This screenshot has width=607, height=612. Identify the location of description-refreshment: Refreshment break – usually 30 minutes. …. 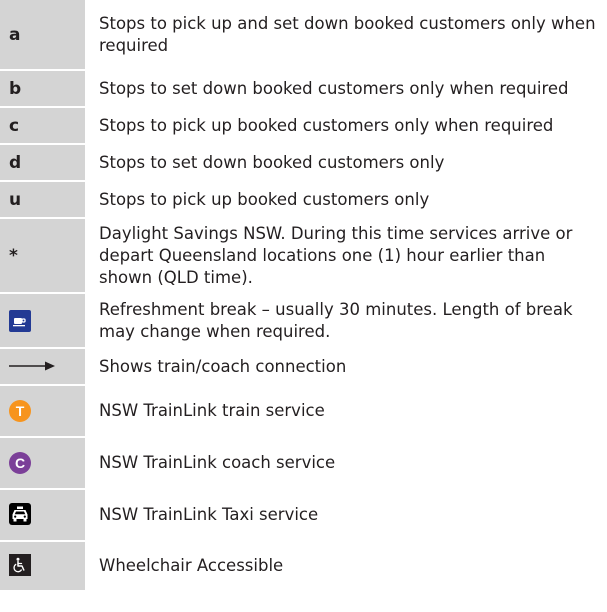
(336, 320).